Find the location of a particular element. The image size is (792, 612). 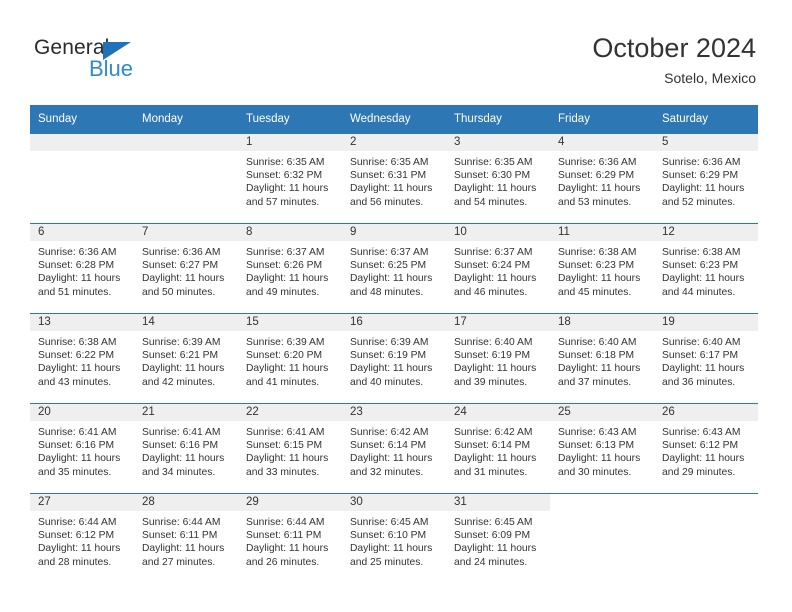

day-daylight-line-text: and 25 minutes. is located at coordinates (387, 562).